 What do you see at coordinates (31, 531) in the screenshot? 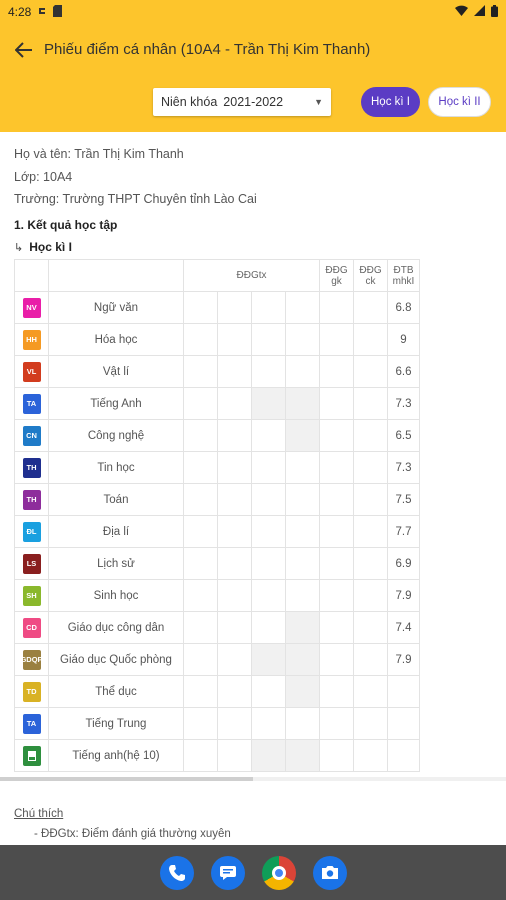
I see `subject-icon: ĐL` at bounding box center [31, 531].